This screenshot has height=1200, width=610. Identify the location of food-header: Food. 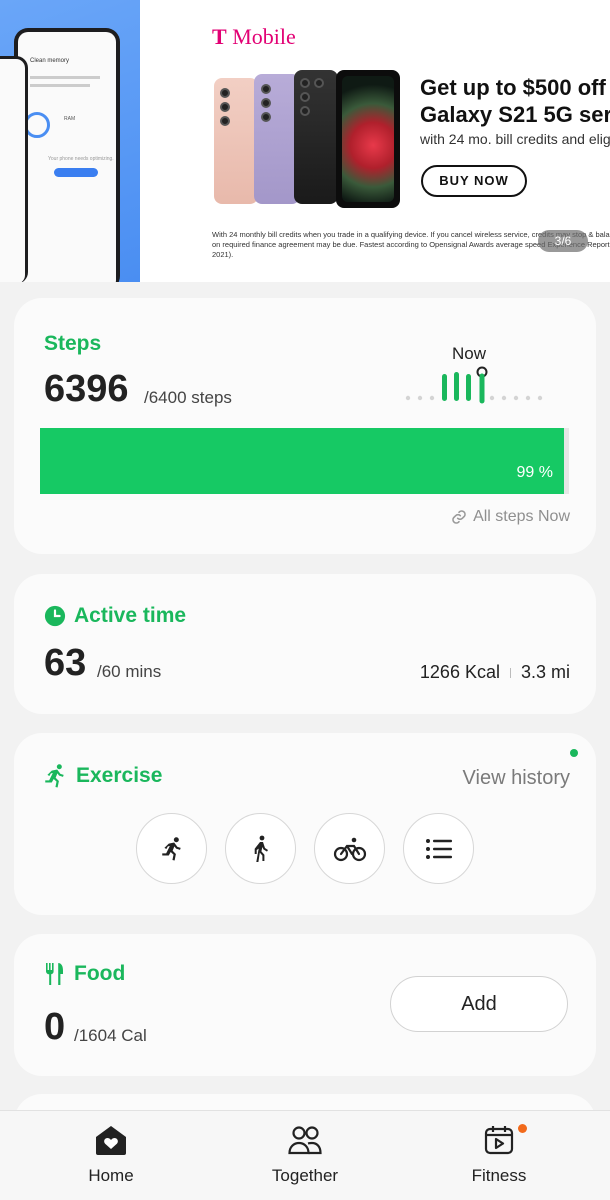
(84, 974).